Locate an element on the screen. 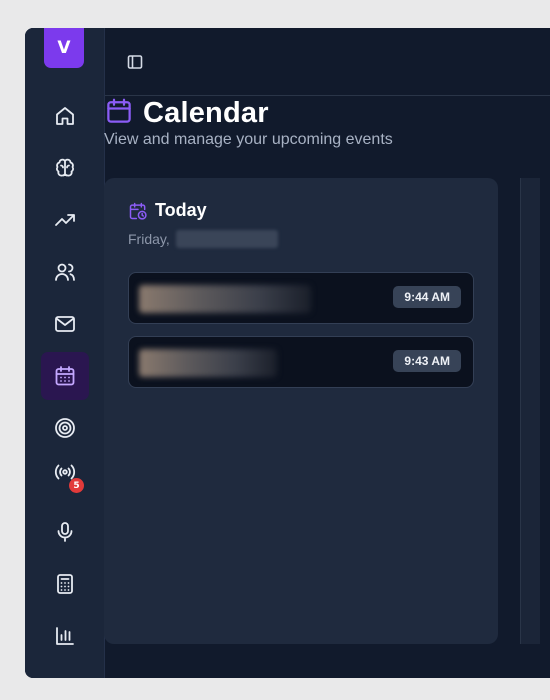  sidebar-toggle-button is located at coordinates (135, 62).